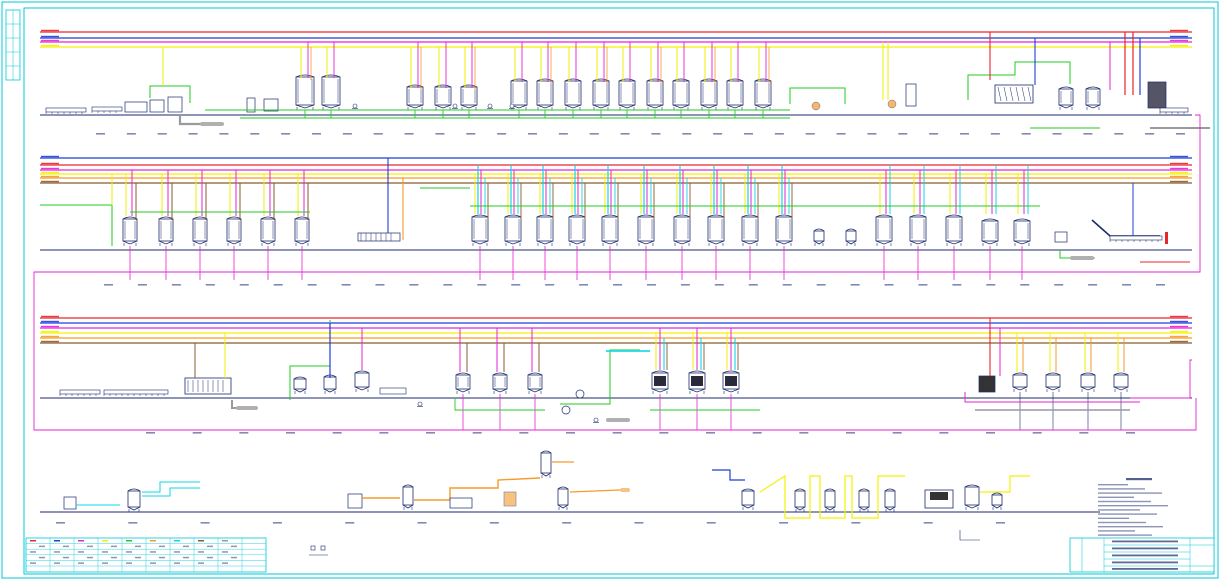 The height and width of the screenshot is (580, 1220). I want to click on end-marker, so click(1166, 238).